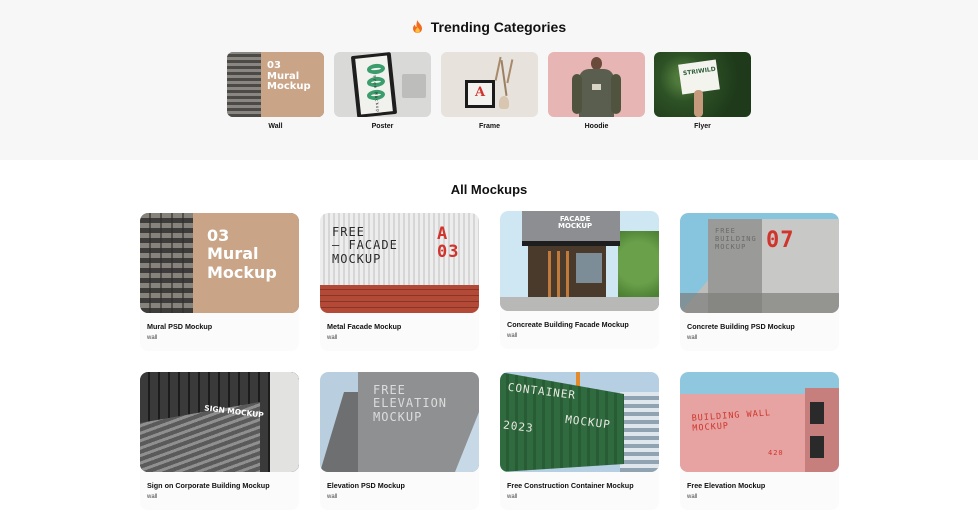  I want to click on mockup-image-text: FACADE MOCKUP, so click(575, 223).